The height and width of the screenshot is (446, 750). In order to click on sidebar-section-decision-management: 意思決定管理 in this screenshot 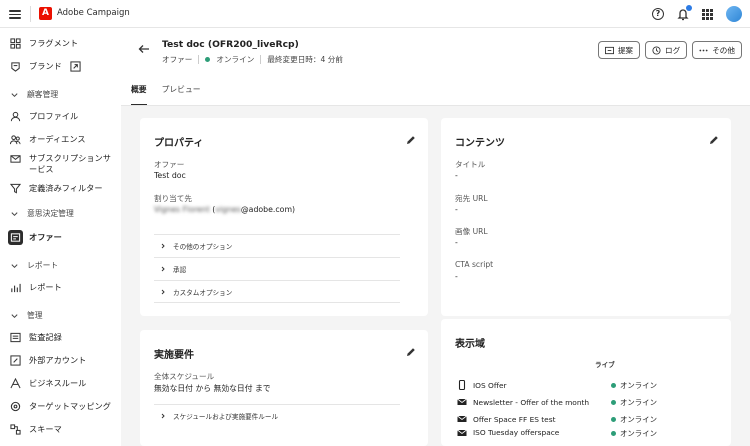, I will do `click(60, 213)`.